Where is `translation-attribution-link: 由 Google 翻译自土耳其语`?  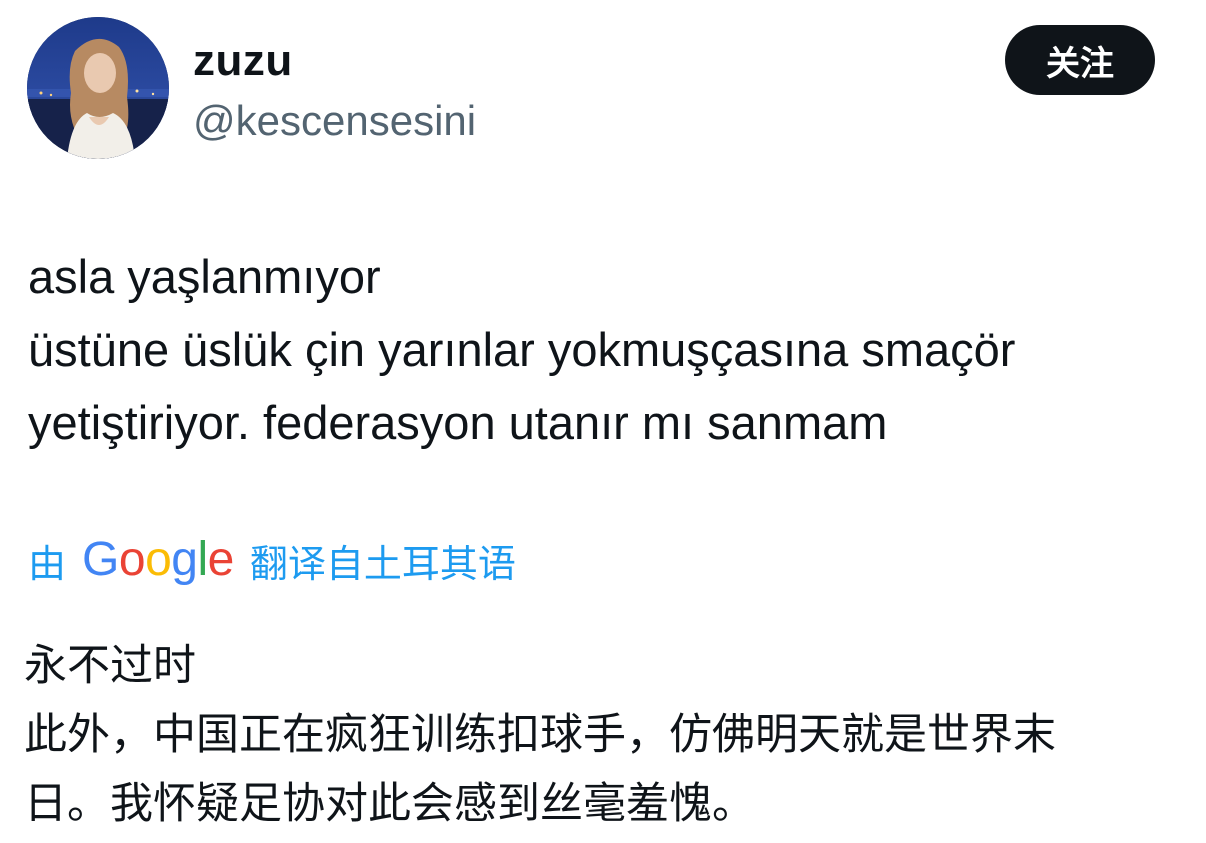 translation-attribution-link: 由 Google 翻译自土耳其语 is located at coordinates (272, 560).